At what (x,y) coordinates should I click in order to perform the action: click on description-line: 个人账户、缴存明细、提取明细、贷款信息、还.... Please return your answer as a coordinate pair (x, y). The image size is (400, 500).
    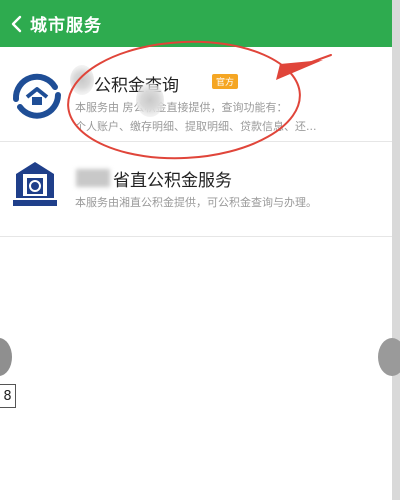
    Looking at the image, I should click on (196, 126).